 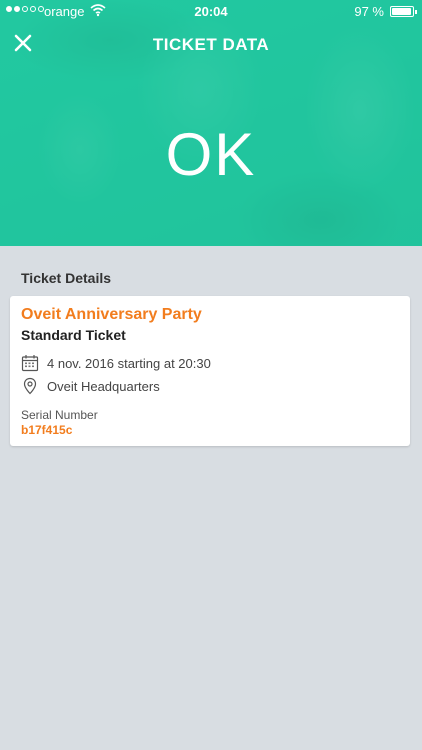 I want to click on battery-icon, so click(x=403, y=11).